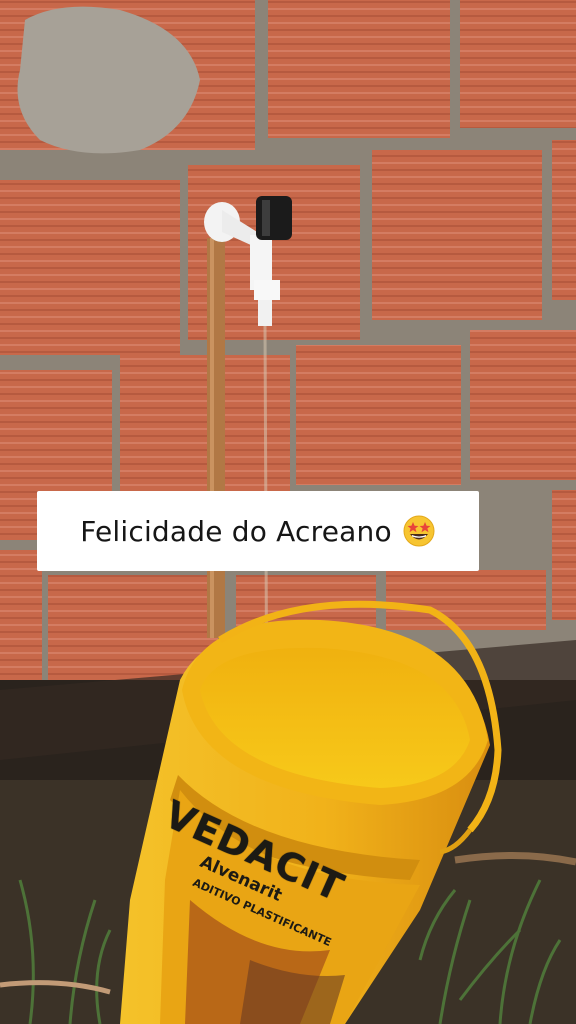  I want to click on caption-text: Felicidade do Acreano, so click(236, 531).